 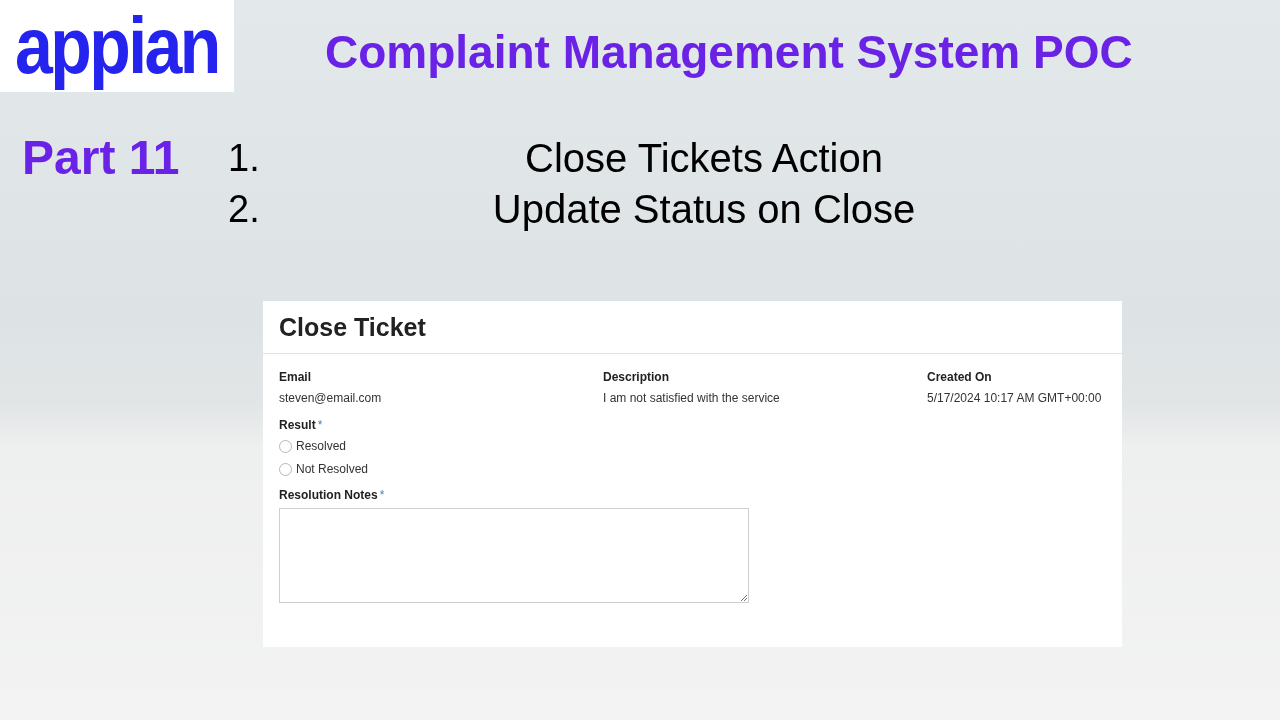 What do you see at coordinates (330, 398) in the screenshot?
I see `field-value: steven@email.com` at bounding box center [330, 398].